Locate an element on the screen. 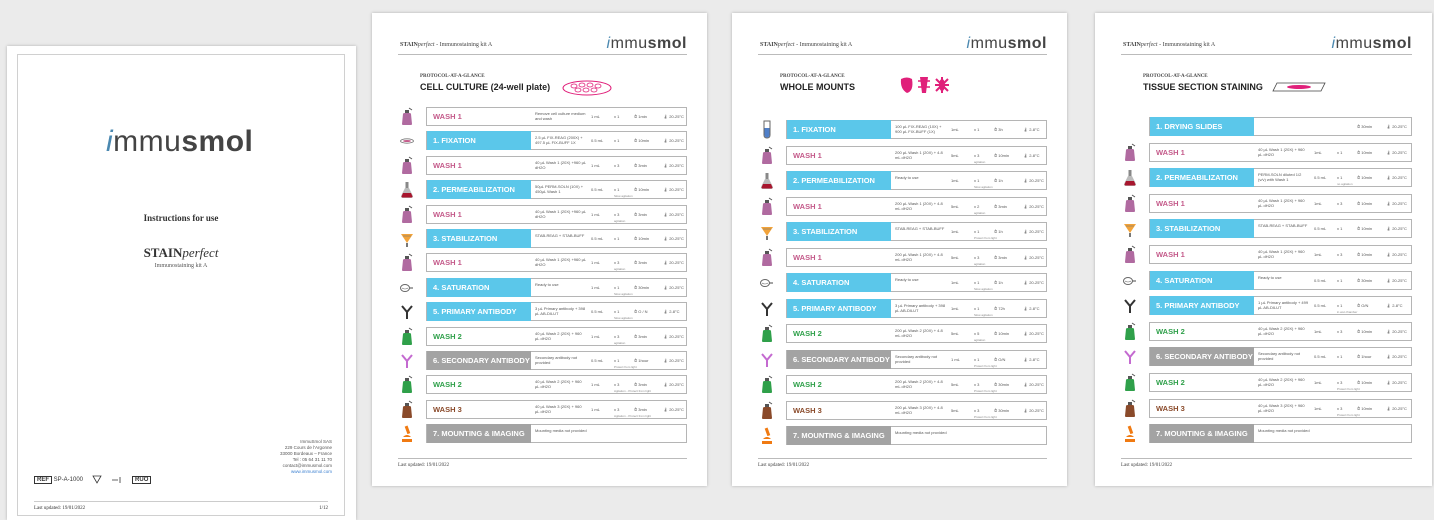 This screenshot has width=1434, height=520. step-label: 7. MOUNTING & IMAGING is located at coordinates (1202, 434).